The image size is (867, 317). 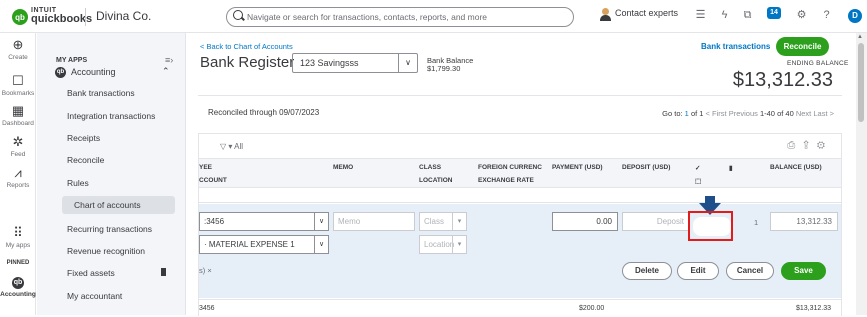 What do you see at coordinates (860, 37) in the screenshot?
I see `scroll-up-arrow-icon: ▲` at bounding box center [860, 37].